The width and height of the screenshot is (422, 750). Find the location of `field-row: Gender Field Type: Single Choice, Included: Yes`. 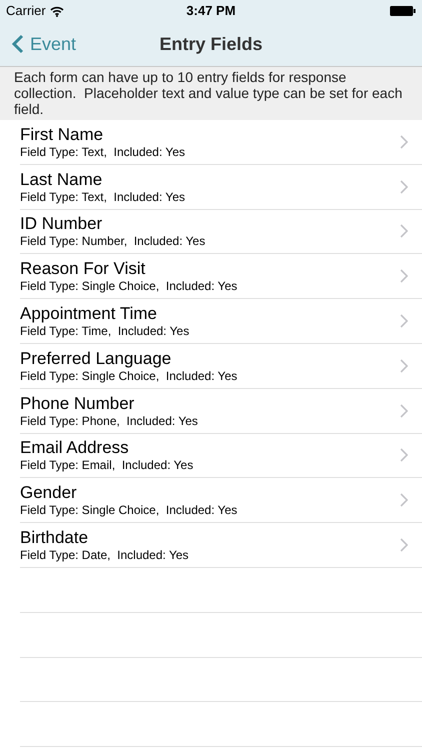

field-row: Gender Field Type: Single Choice, Included: Yes is located at coordinates (221, 501).